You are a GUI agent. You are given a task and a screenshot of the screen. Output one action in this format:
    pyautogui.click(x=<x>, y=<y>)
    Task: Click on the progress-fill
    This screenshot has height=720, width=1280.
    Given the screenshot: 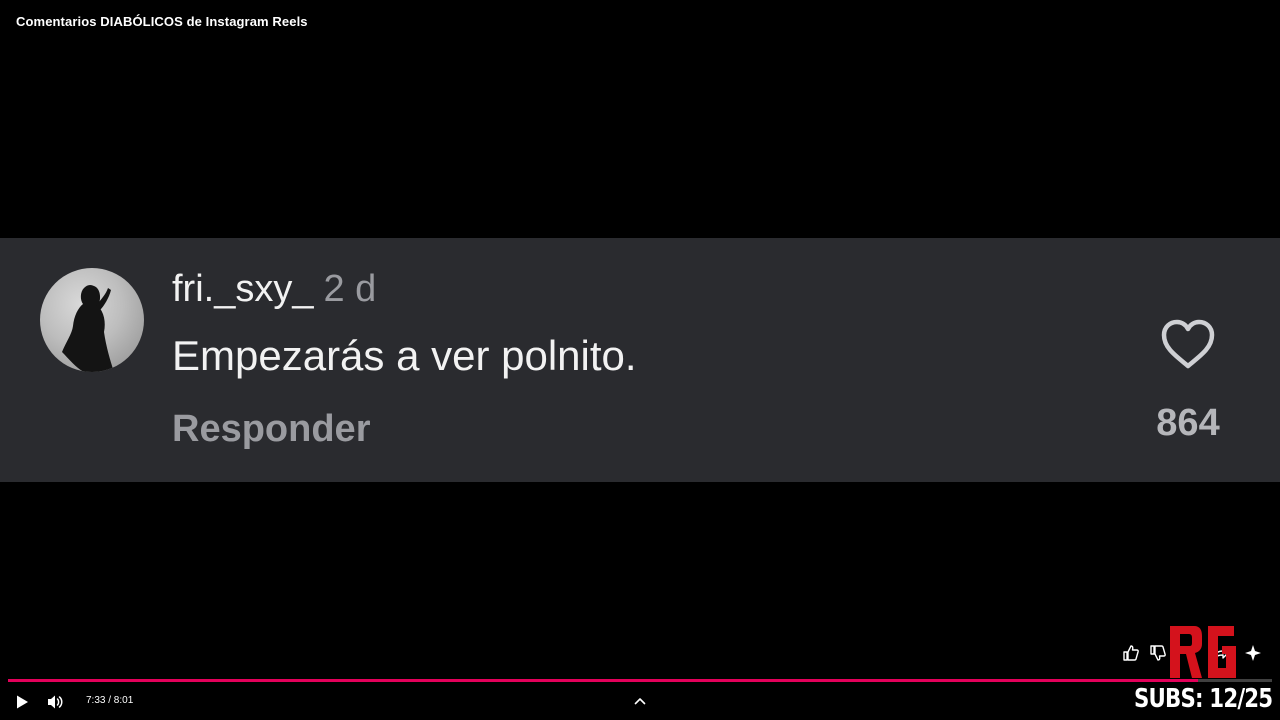 What is the action you would take?
    pyautogui.click(x=603, y=680)
    